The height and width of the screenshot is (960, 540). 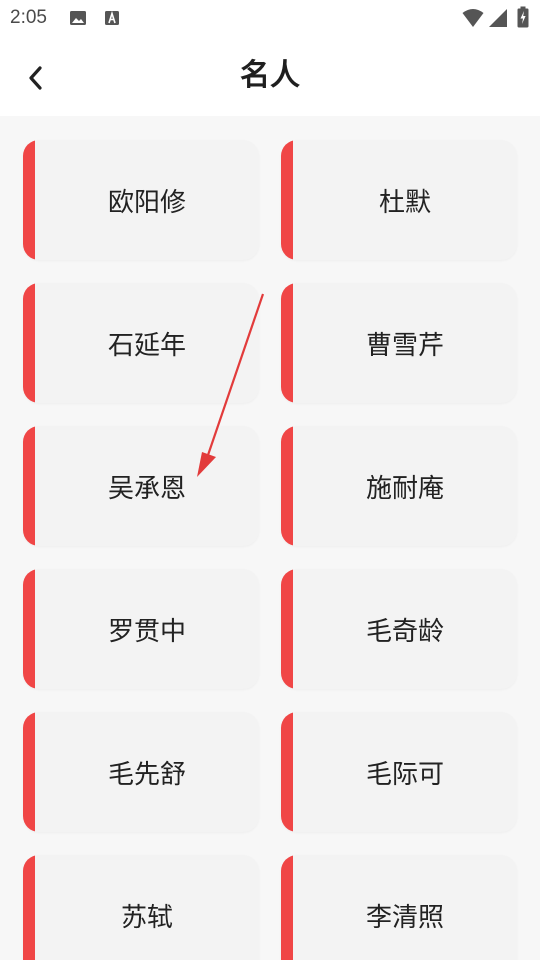 I want to click on person-card: 毛际可, so click(x=399, y=772).